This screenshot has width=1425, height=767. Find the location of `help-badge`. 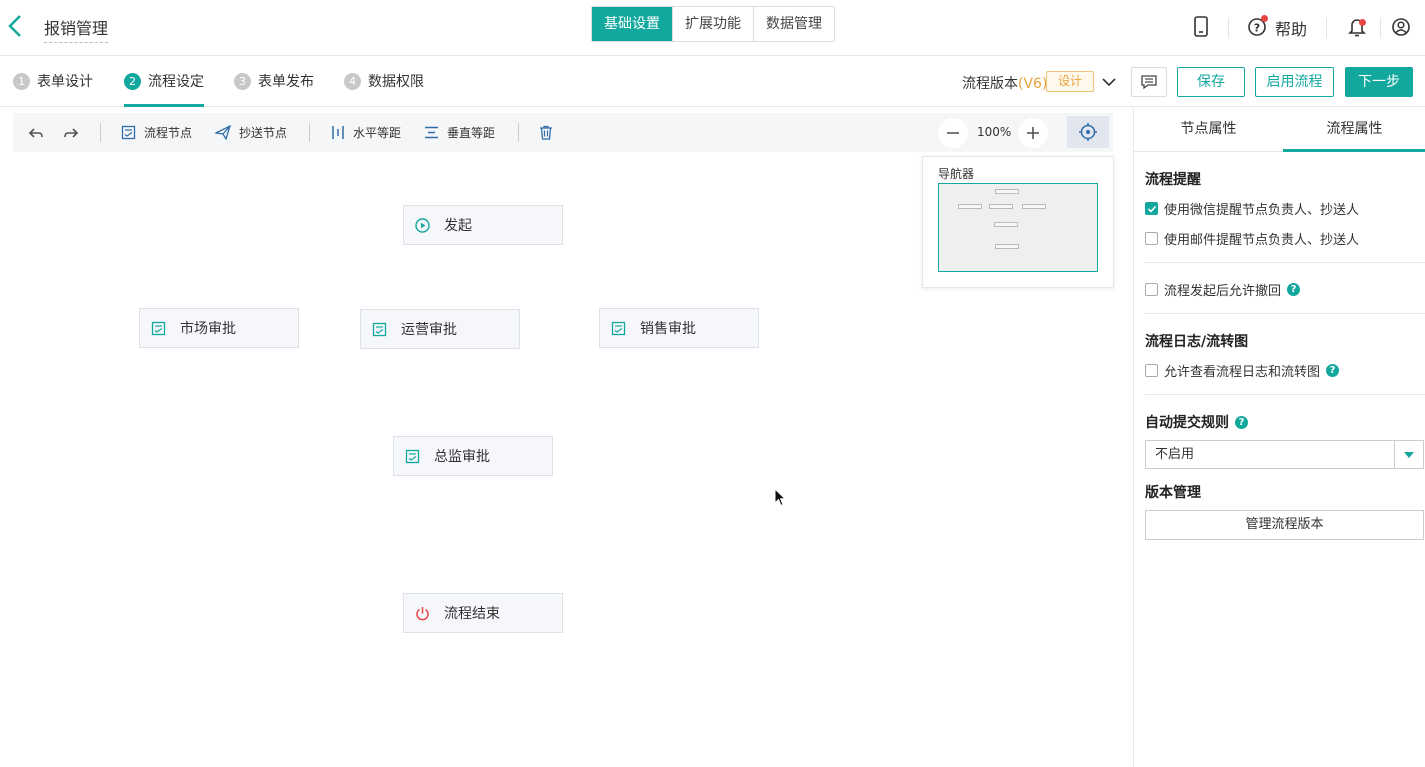

help-badge is located at coordinates (1264, 18).